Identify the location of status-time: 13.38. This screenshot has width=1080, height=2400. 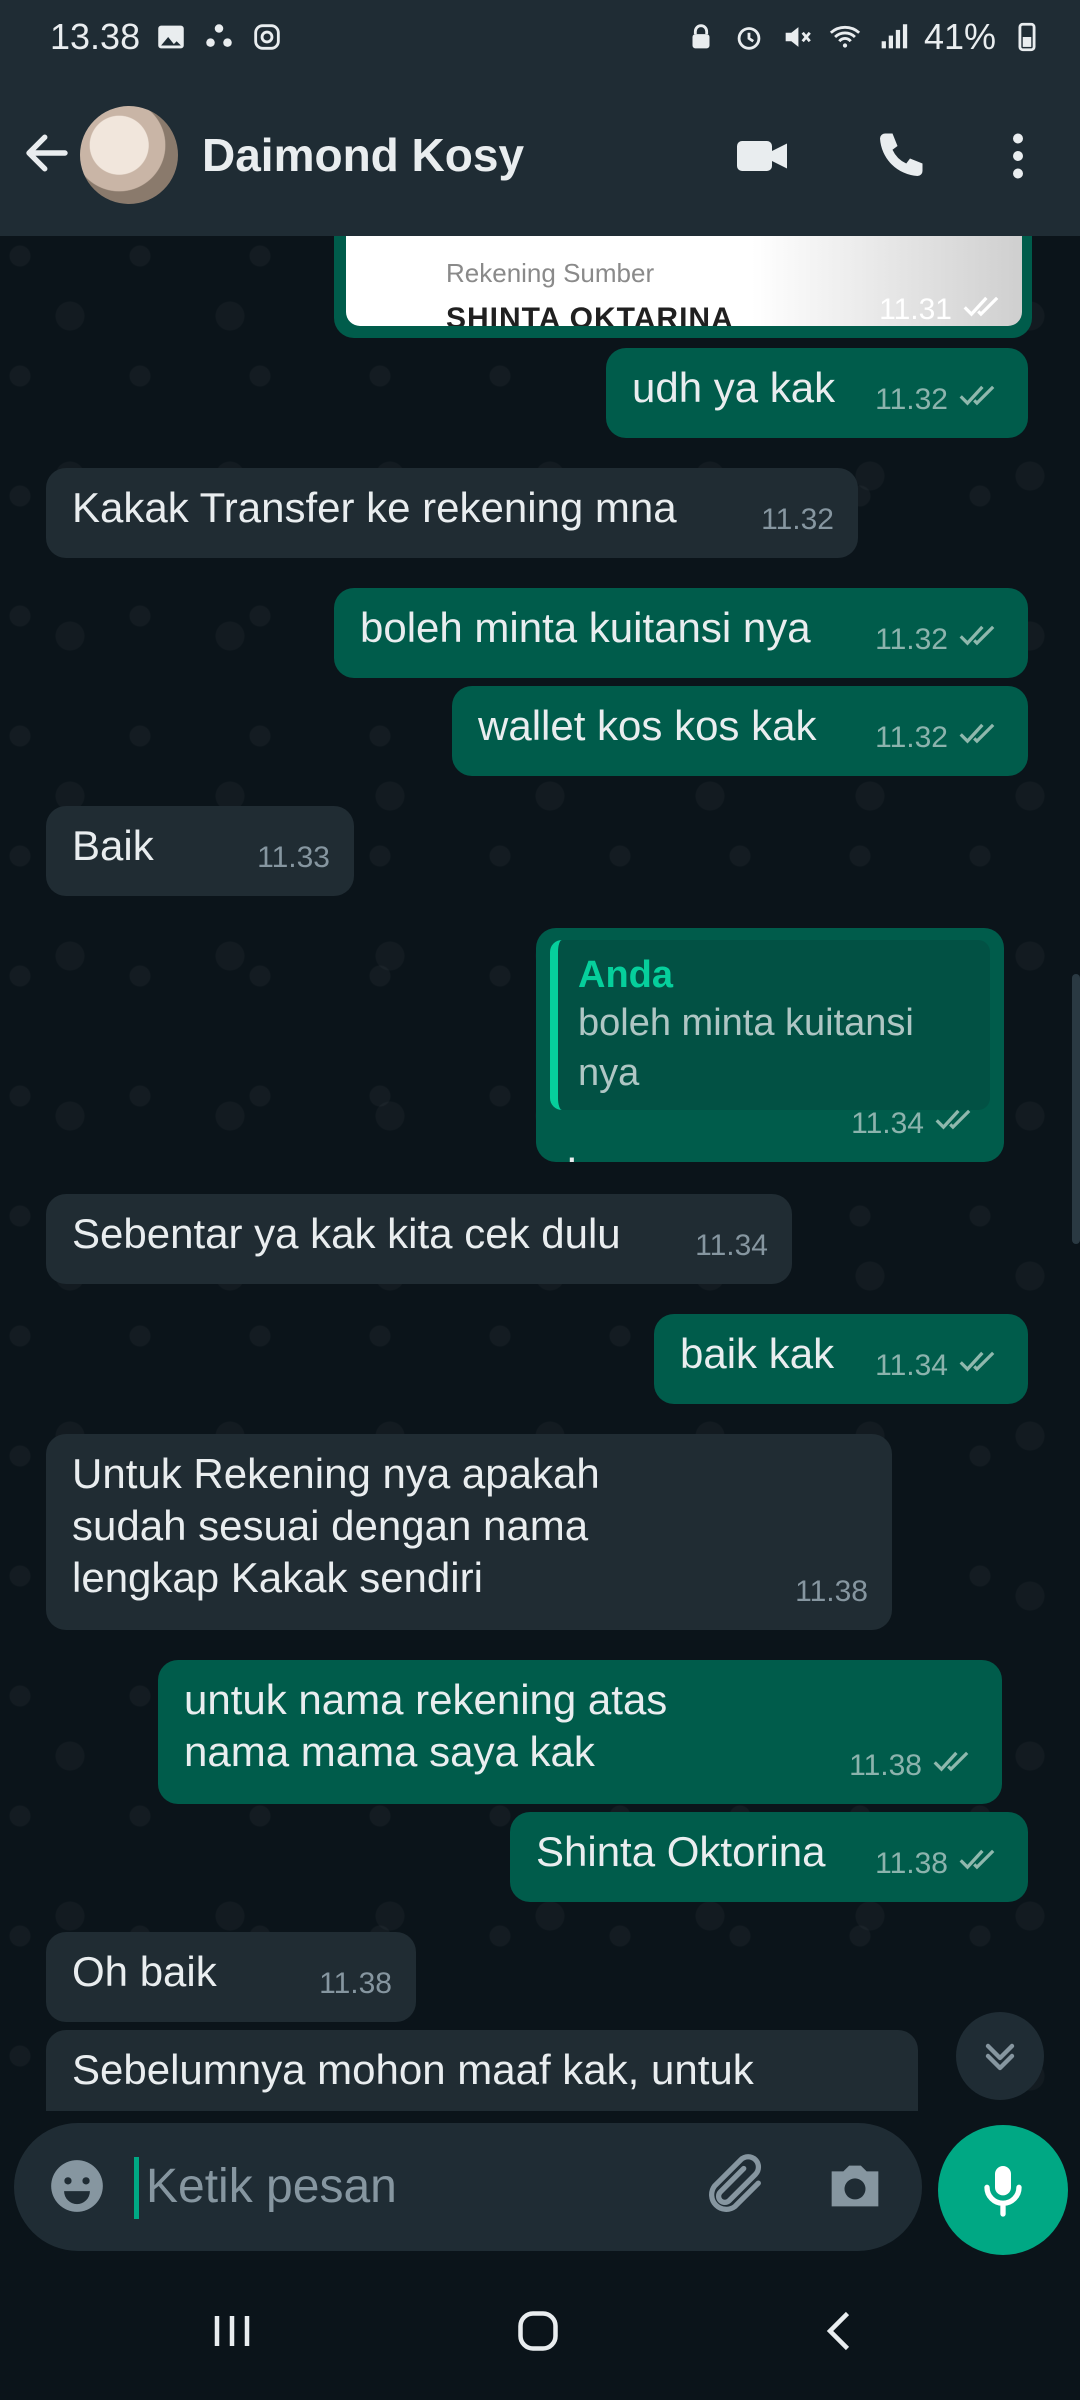
(95, 36).